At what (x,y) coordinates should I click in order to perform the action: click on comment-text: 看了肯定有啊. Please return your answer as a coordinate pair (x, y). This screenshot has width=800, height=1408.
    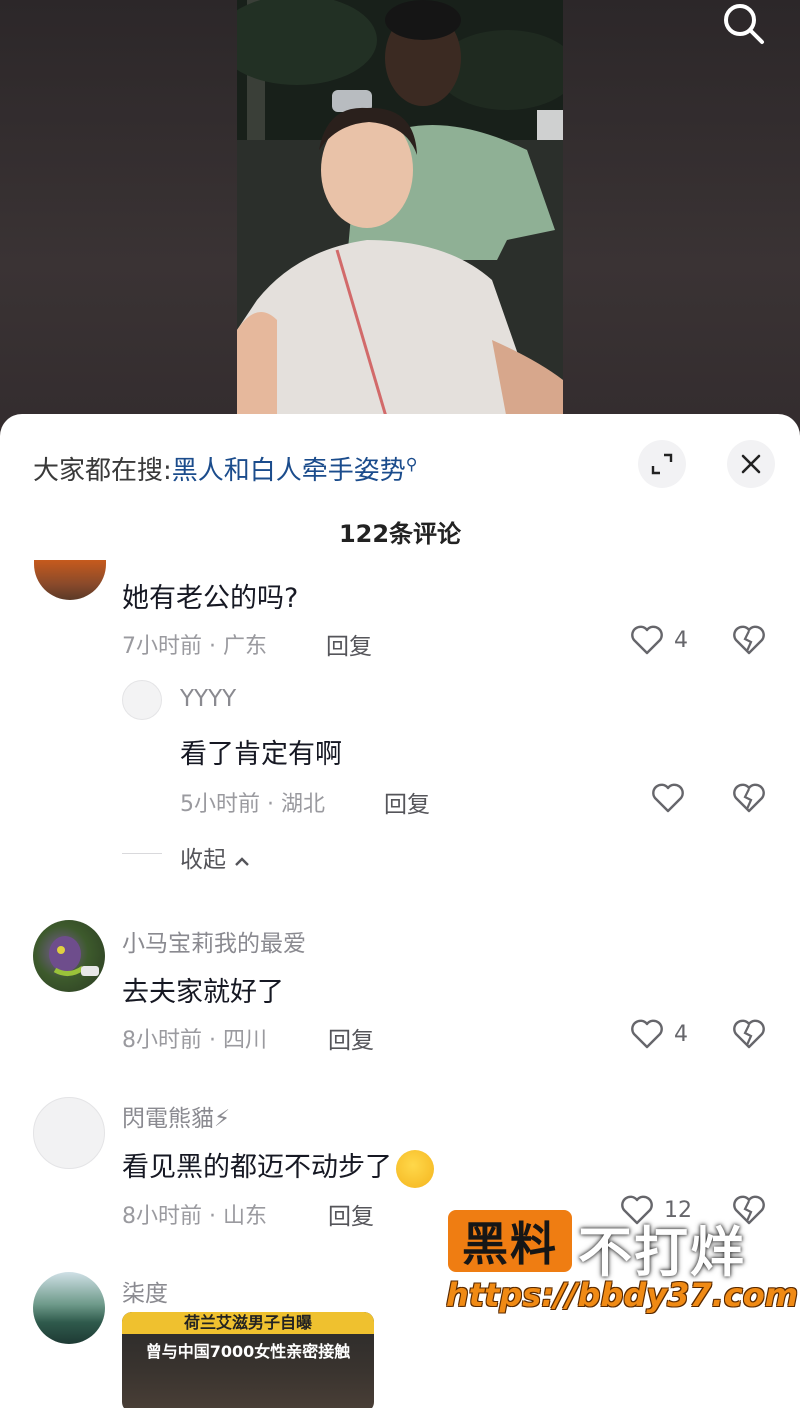
    Looking at the image, I should click on (261, 754).